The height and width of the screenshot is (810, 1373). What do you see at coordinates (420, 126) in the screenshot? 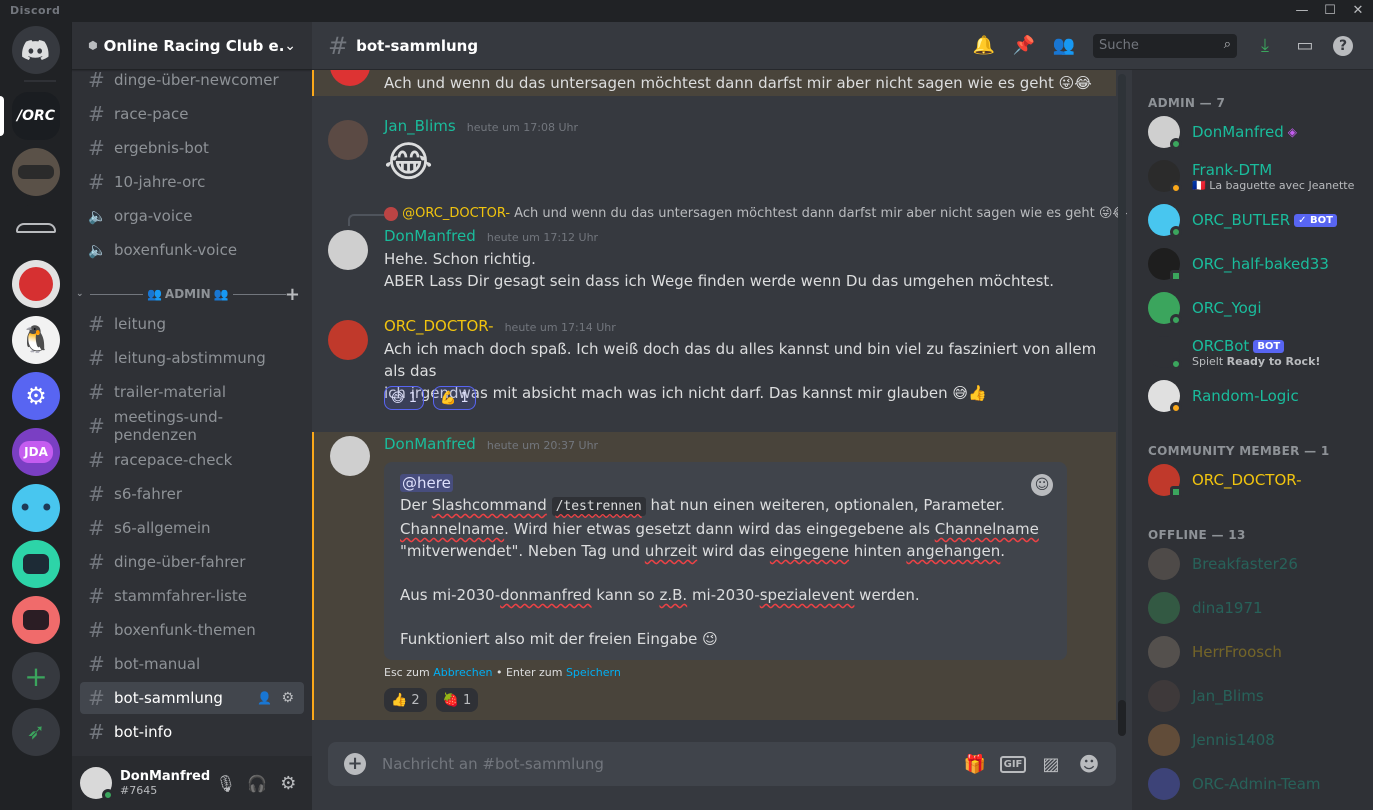
I see `message-author: Jan_Blims` at bounding box center [420, 126].